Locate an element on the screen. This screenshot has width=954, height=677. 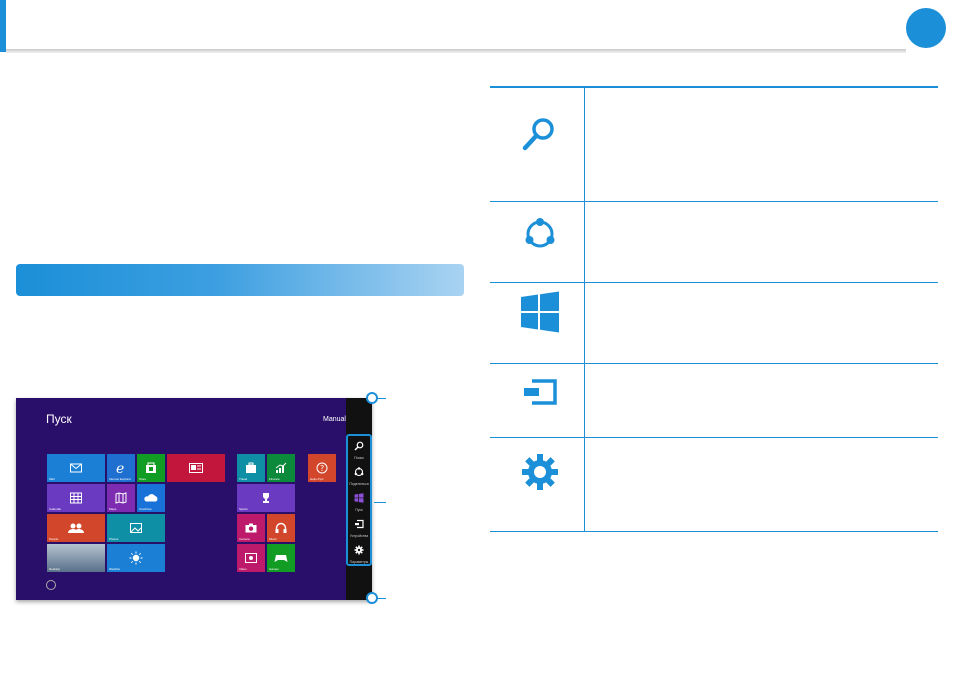
user-name: Manual is located at coordinates (334, 419).